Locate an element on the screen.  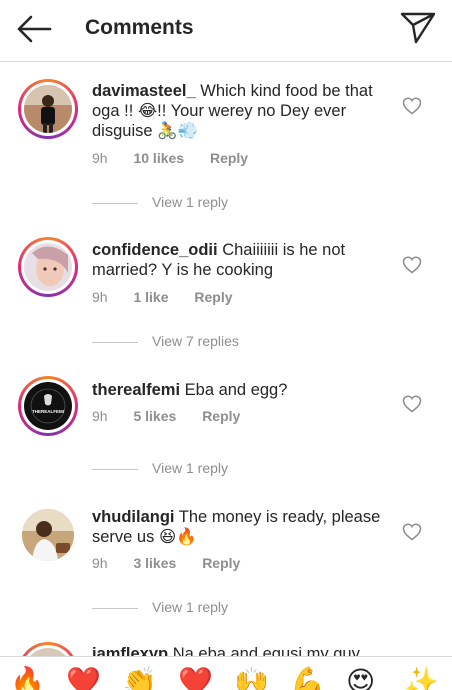
comment-likes: 10 likes is located at coordinates (158, 158).